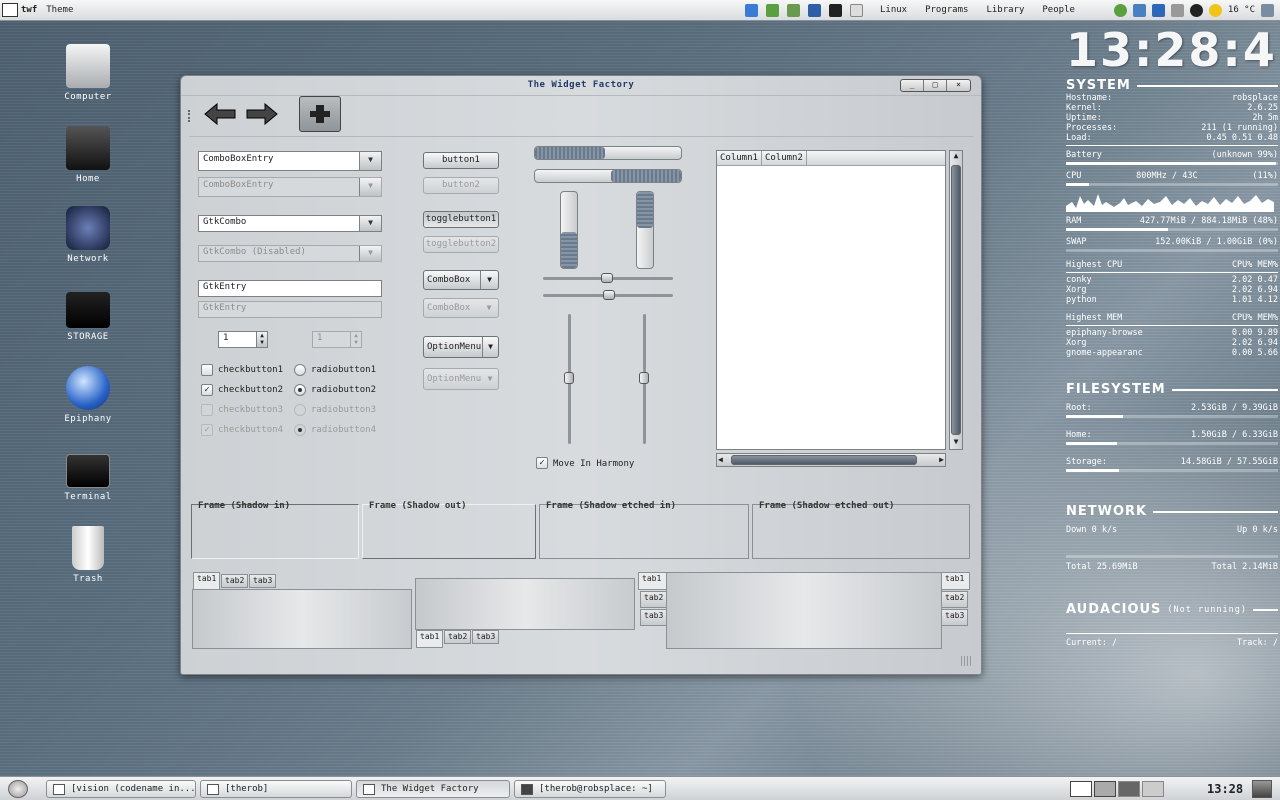  What do you see at coordinates (10, 10) in the screenshot?
I see `app-menu-icon` at bounding box center [10, 10].